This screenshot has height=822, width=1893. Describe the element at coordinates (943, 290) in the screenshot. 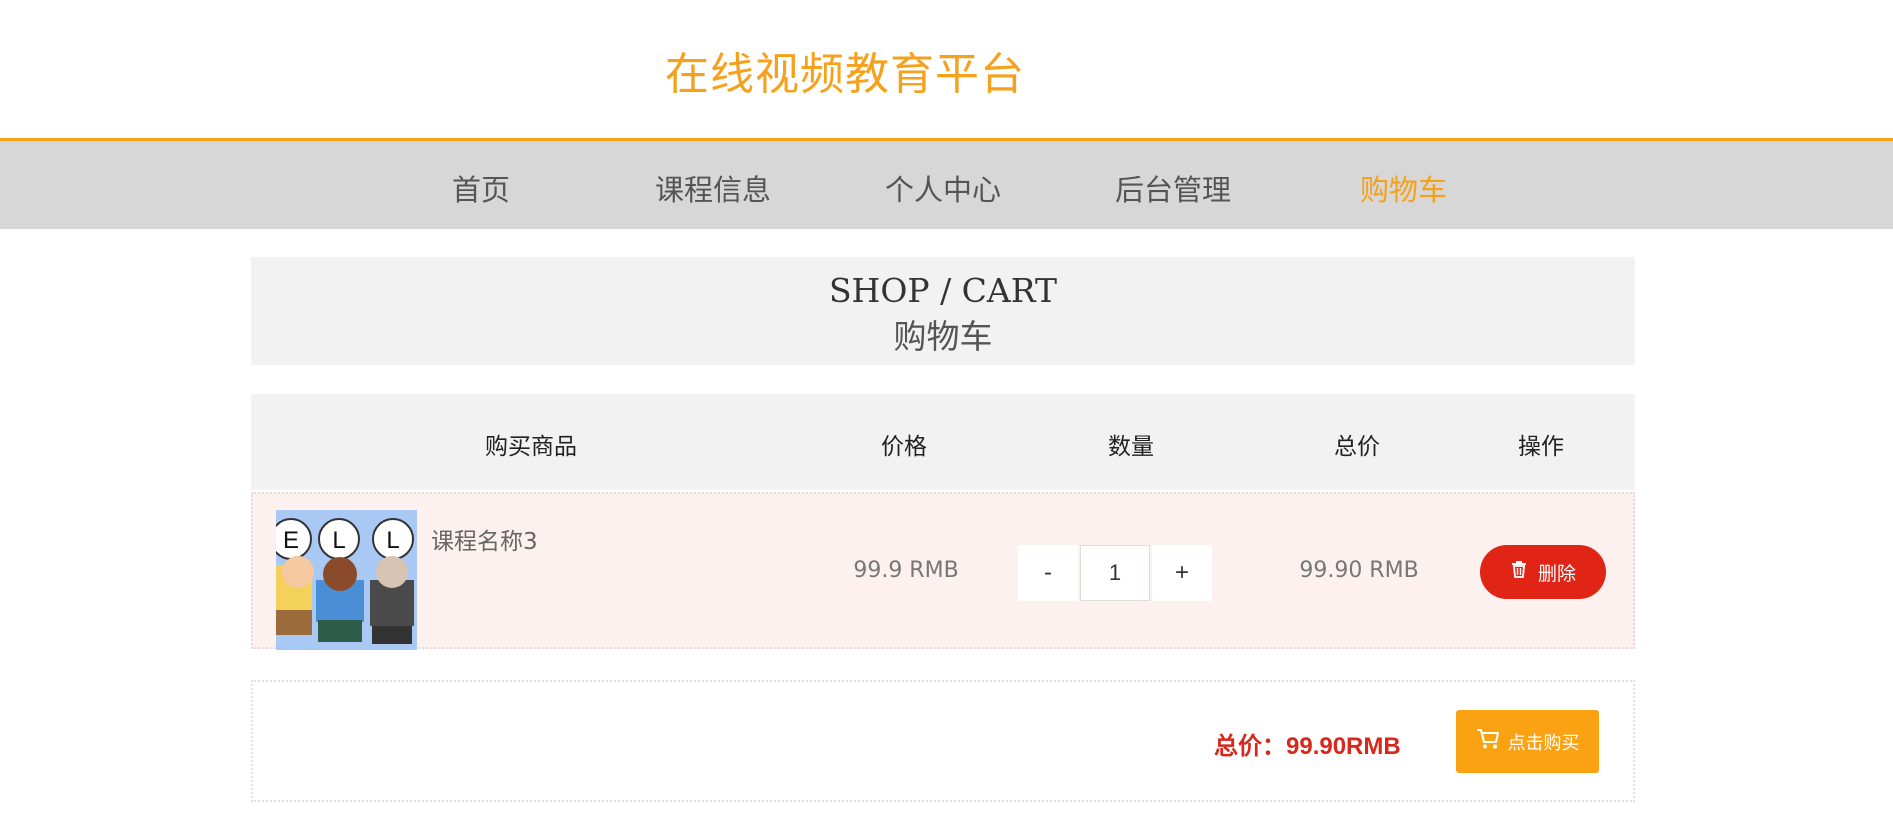

I see `banner-title-en: SHOP / CART` at that location.